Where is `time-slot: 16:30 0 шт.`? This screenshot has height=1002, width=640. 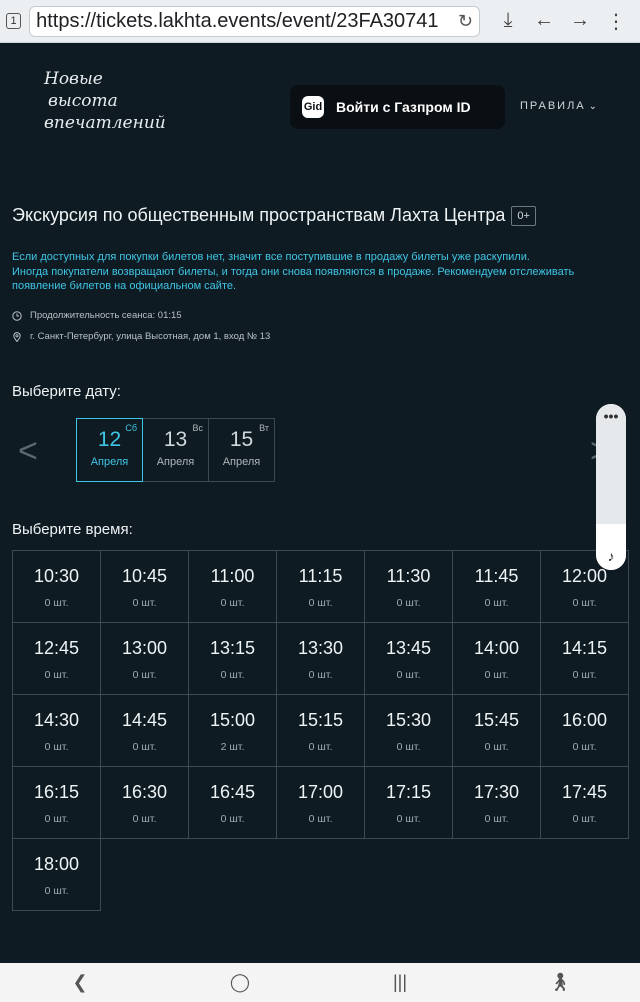 time-slot: 16:30 0 шт. is located at coordinates (144, 802).